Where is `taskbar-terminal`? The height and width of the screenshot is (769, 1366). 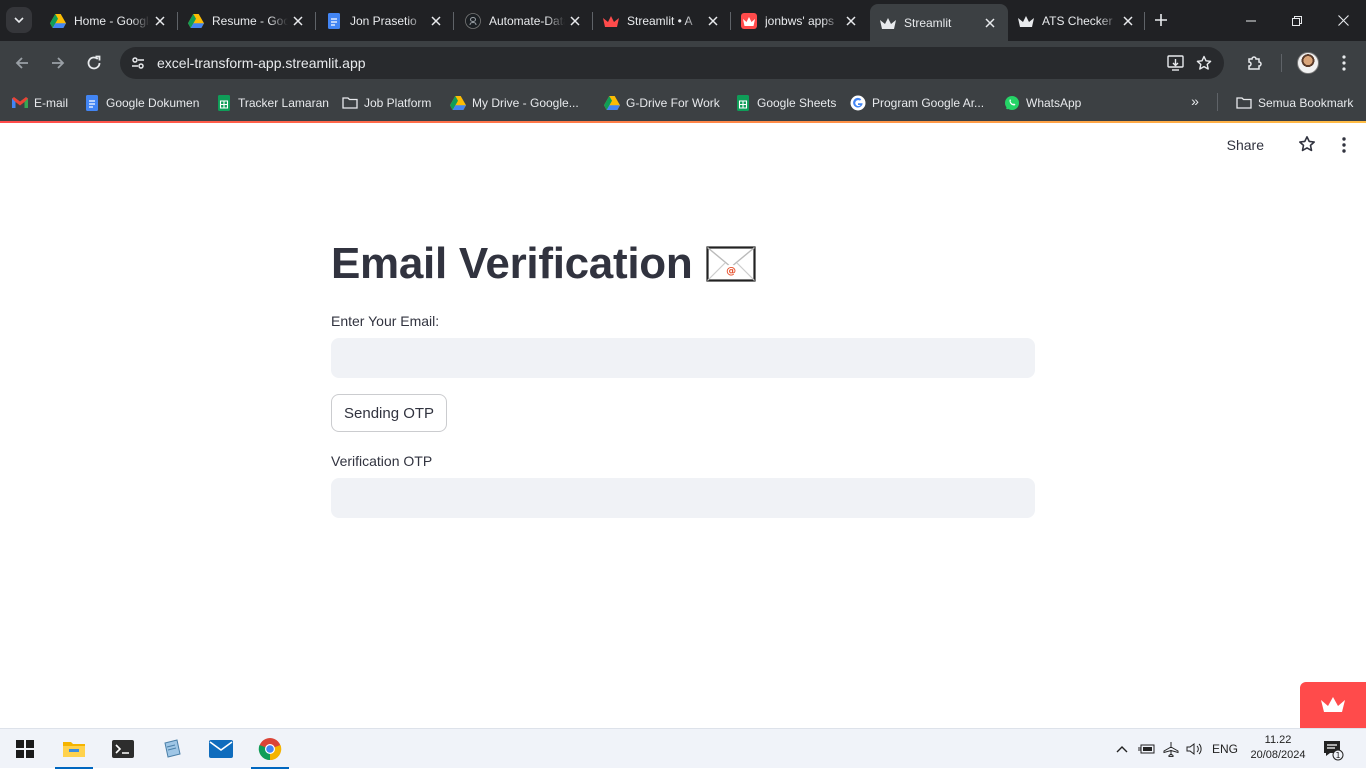
taskbar-terminal is located at coordinates (123, 749).